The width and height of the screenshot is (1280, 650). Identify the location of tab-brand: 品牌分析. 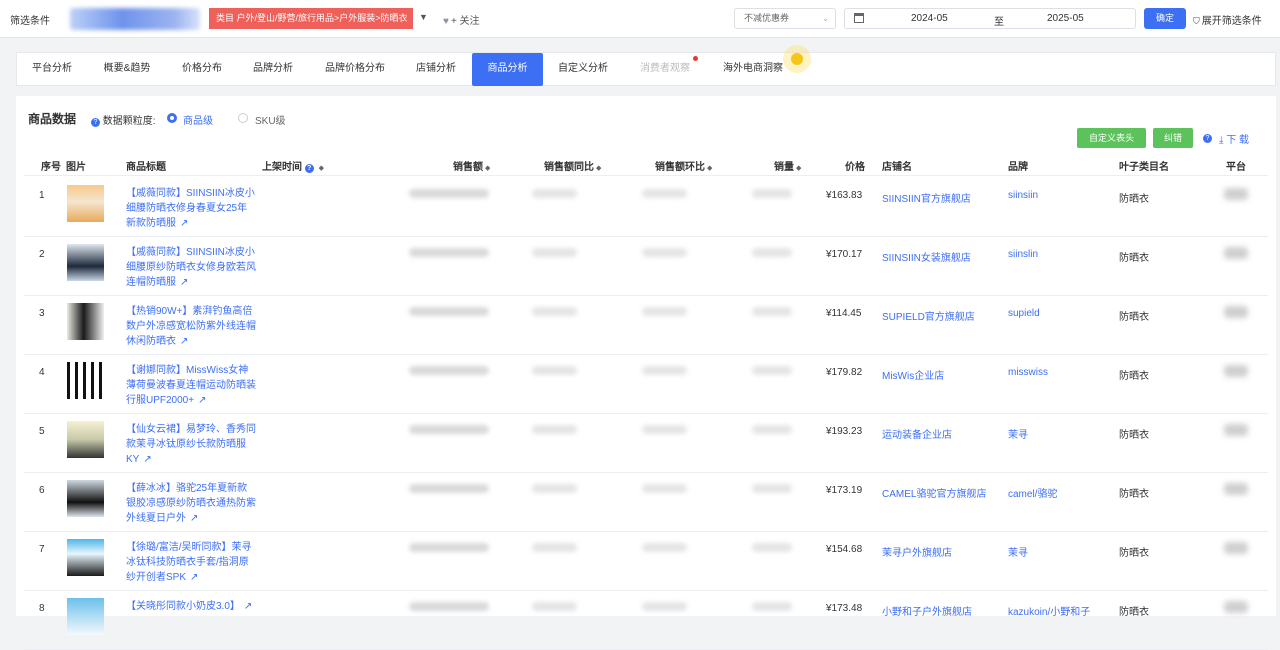
(273, 69).